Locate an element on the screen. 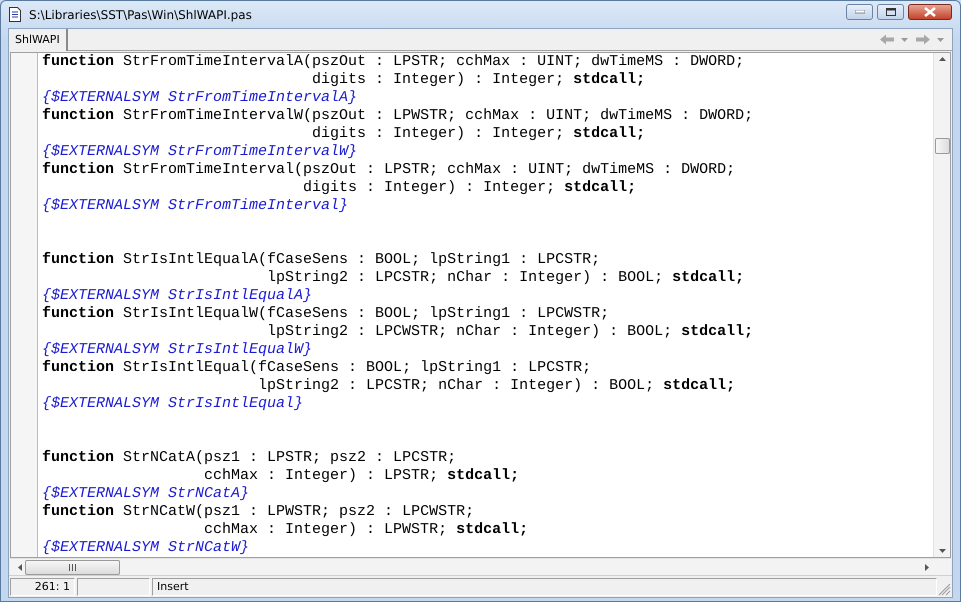  minimize-button is located at coordinates (859, 12).